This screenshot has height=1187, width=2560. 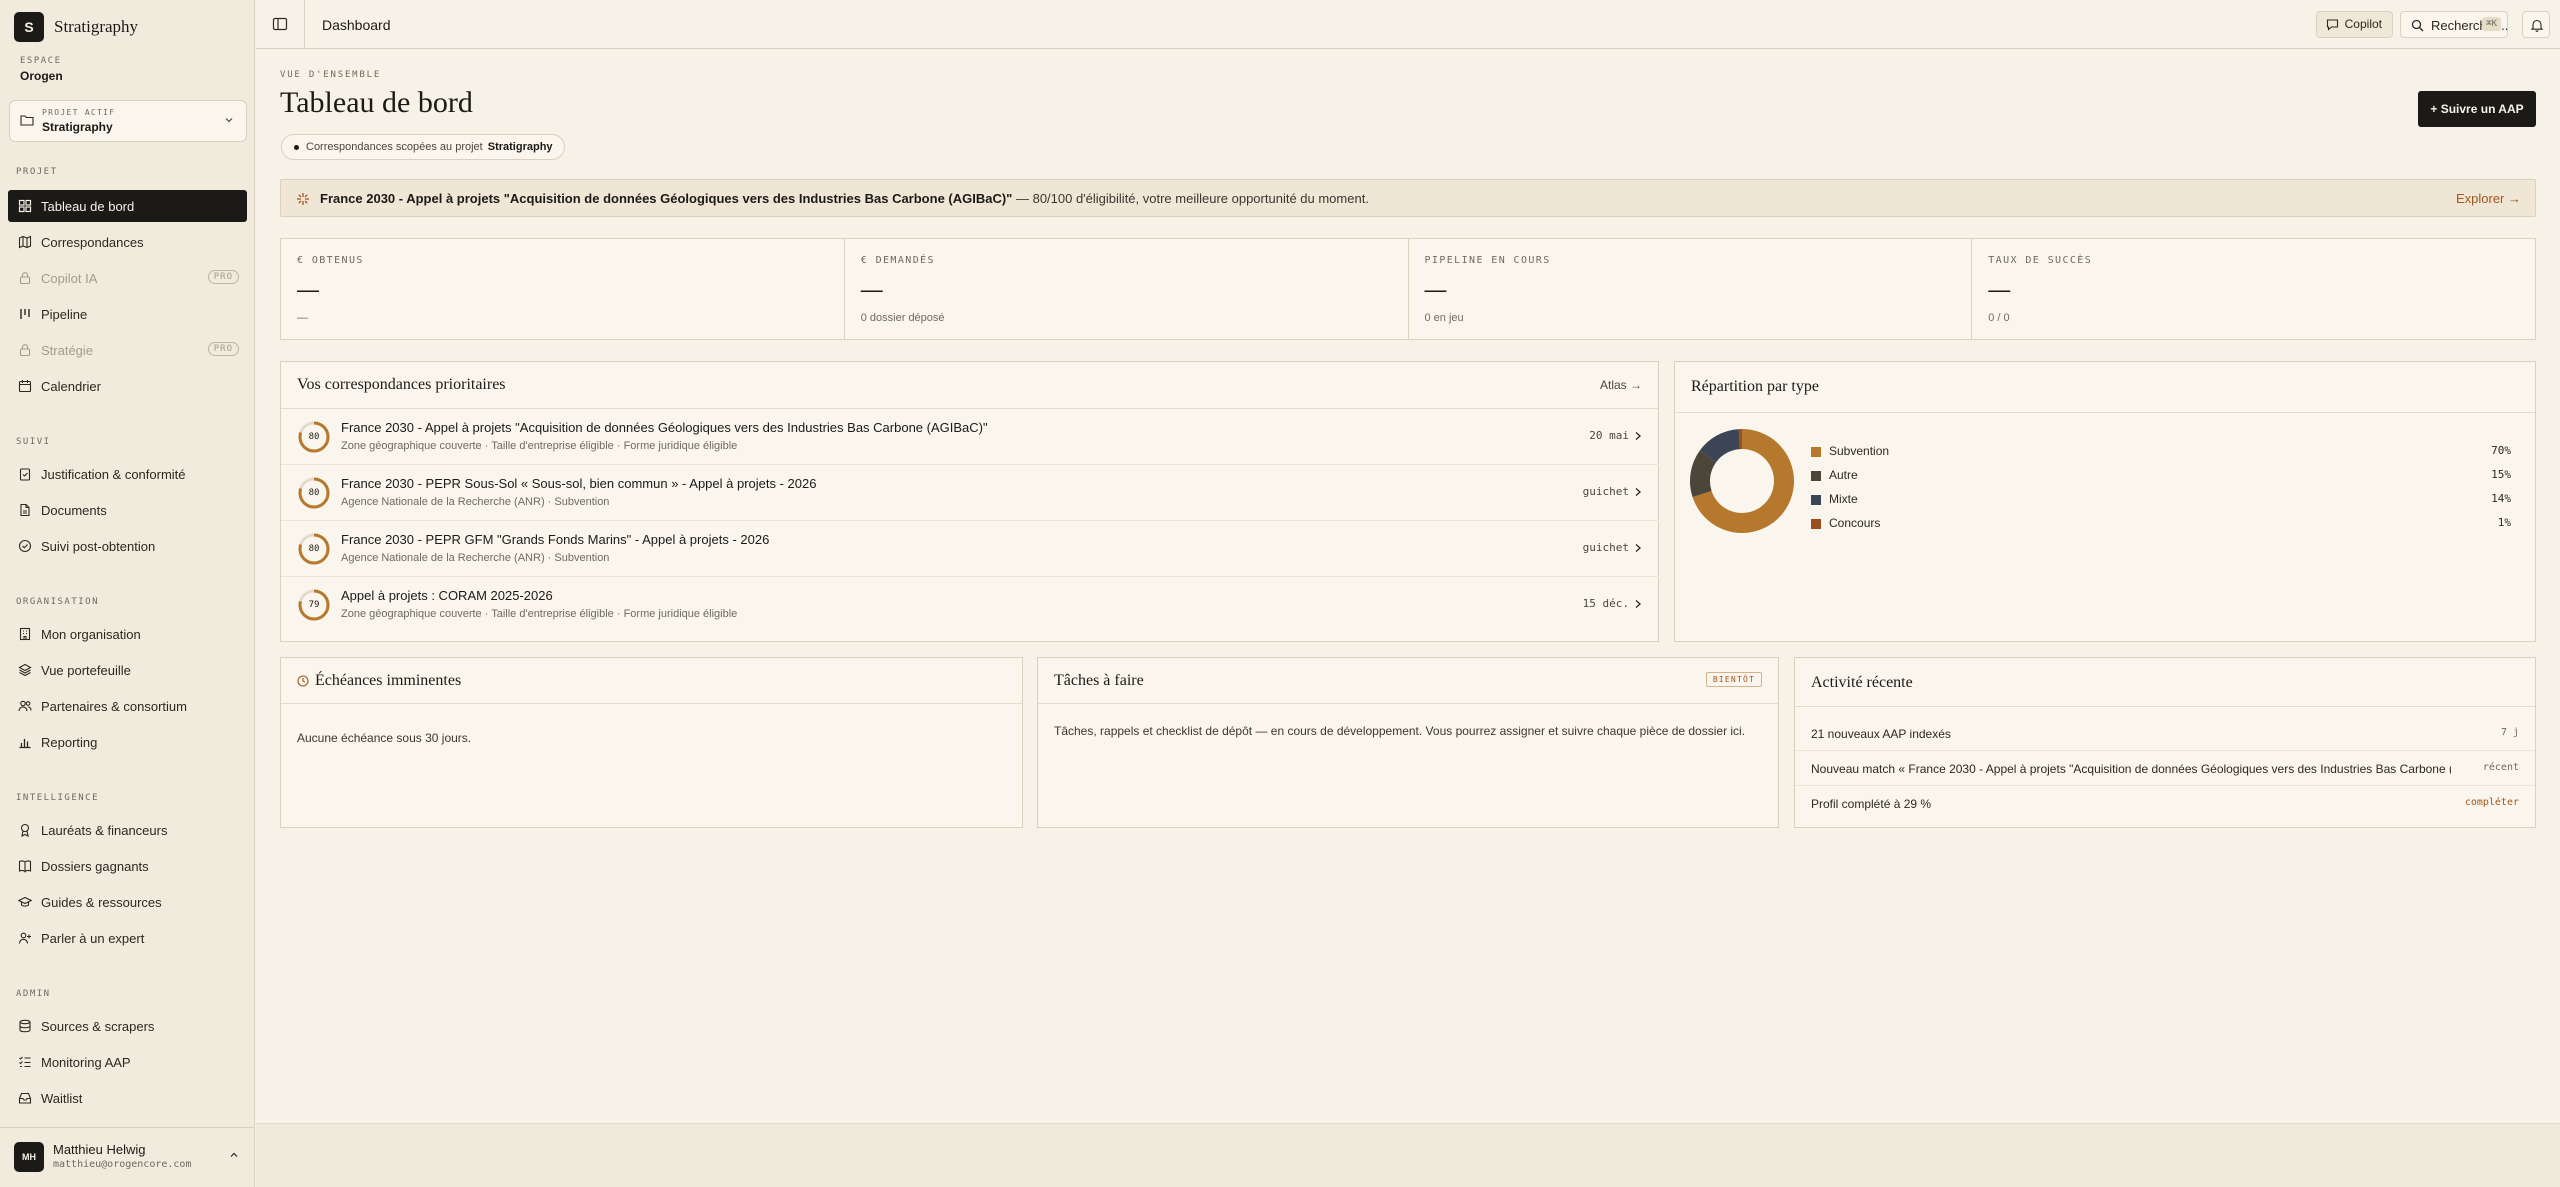 I want to click on sidebar-item-reporting: Reporting, so click(x=127, y=742).